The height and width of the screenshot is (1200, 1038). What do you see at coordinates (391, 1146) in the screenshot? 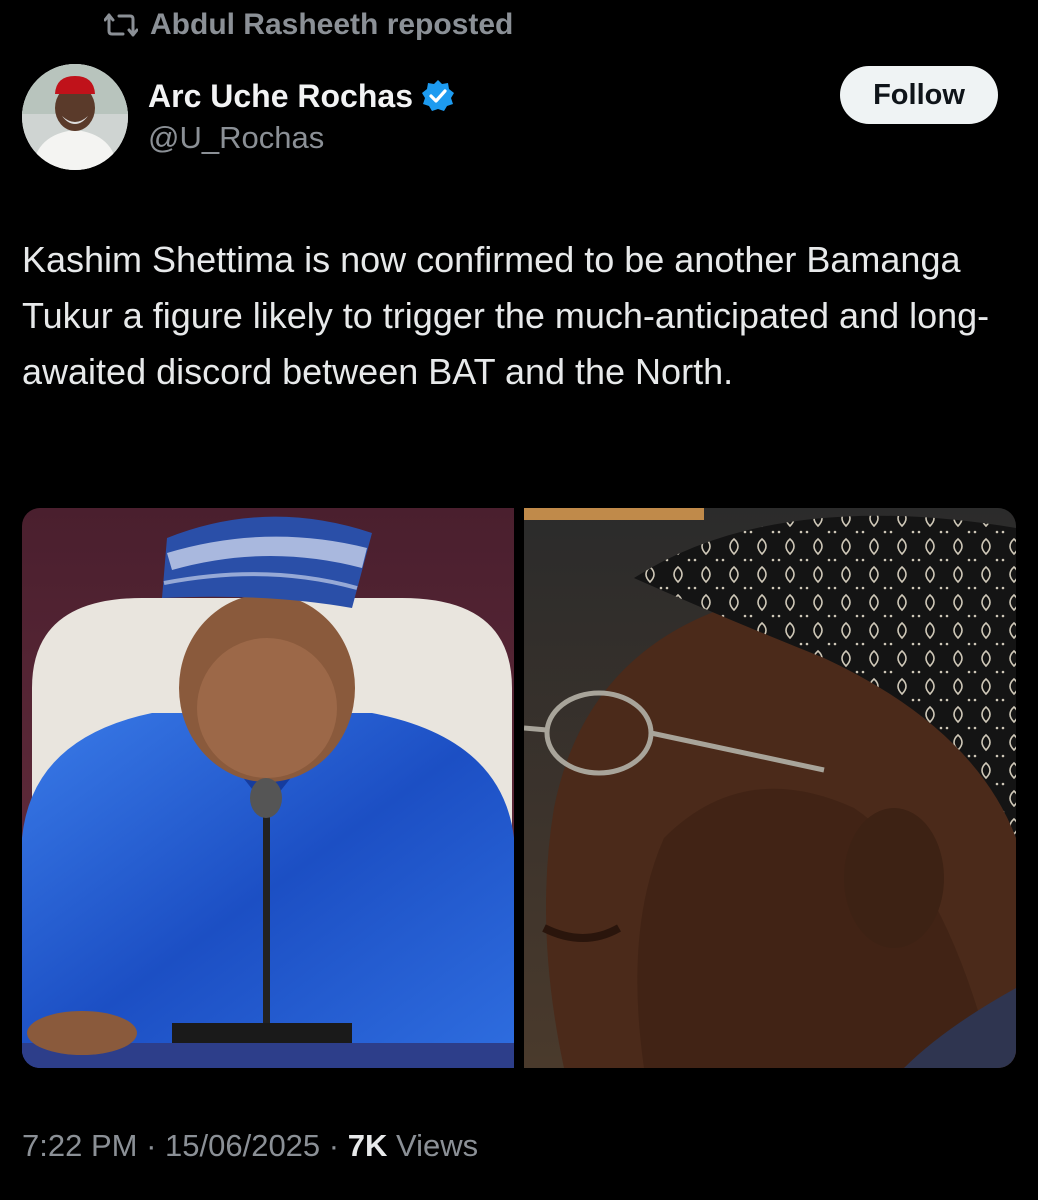
I see `views-label-spacer` at bounding box center [391, 1146].